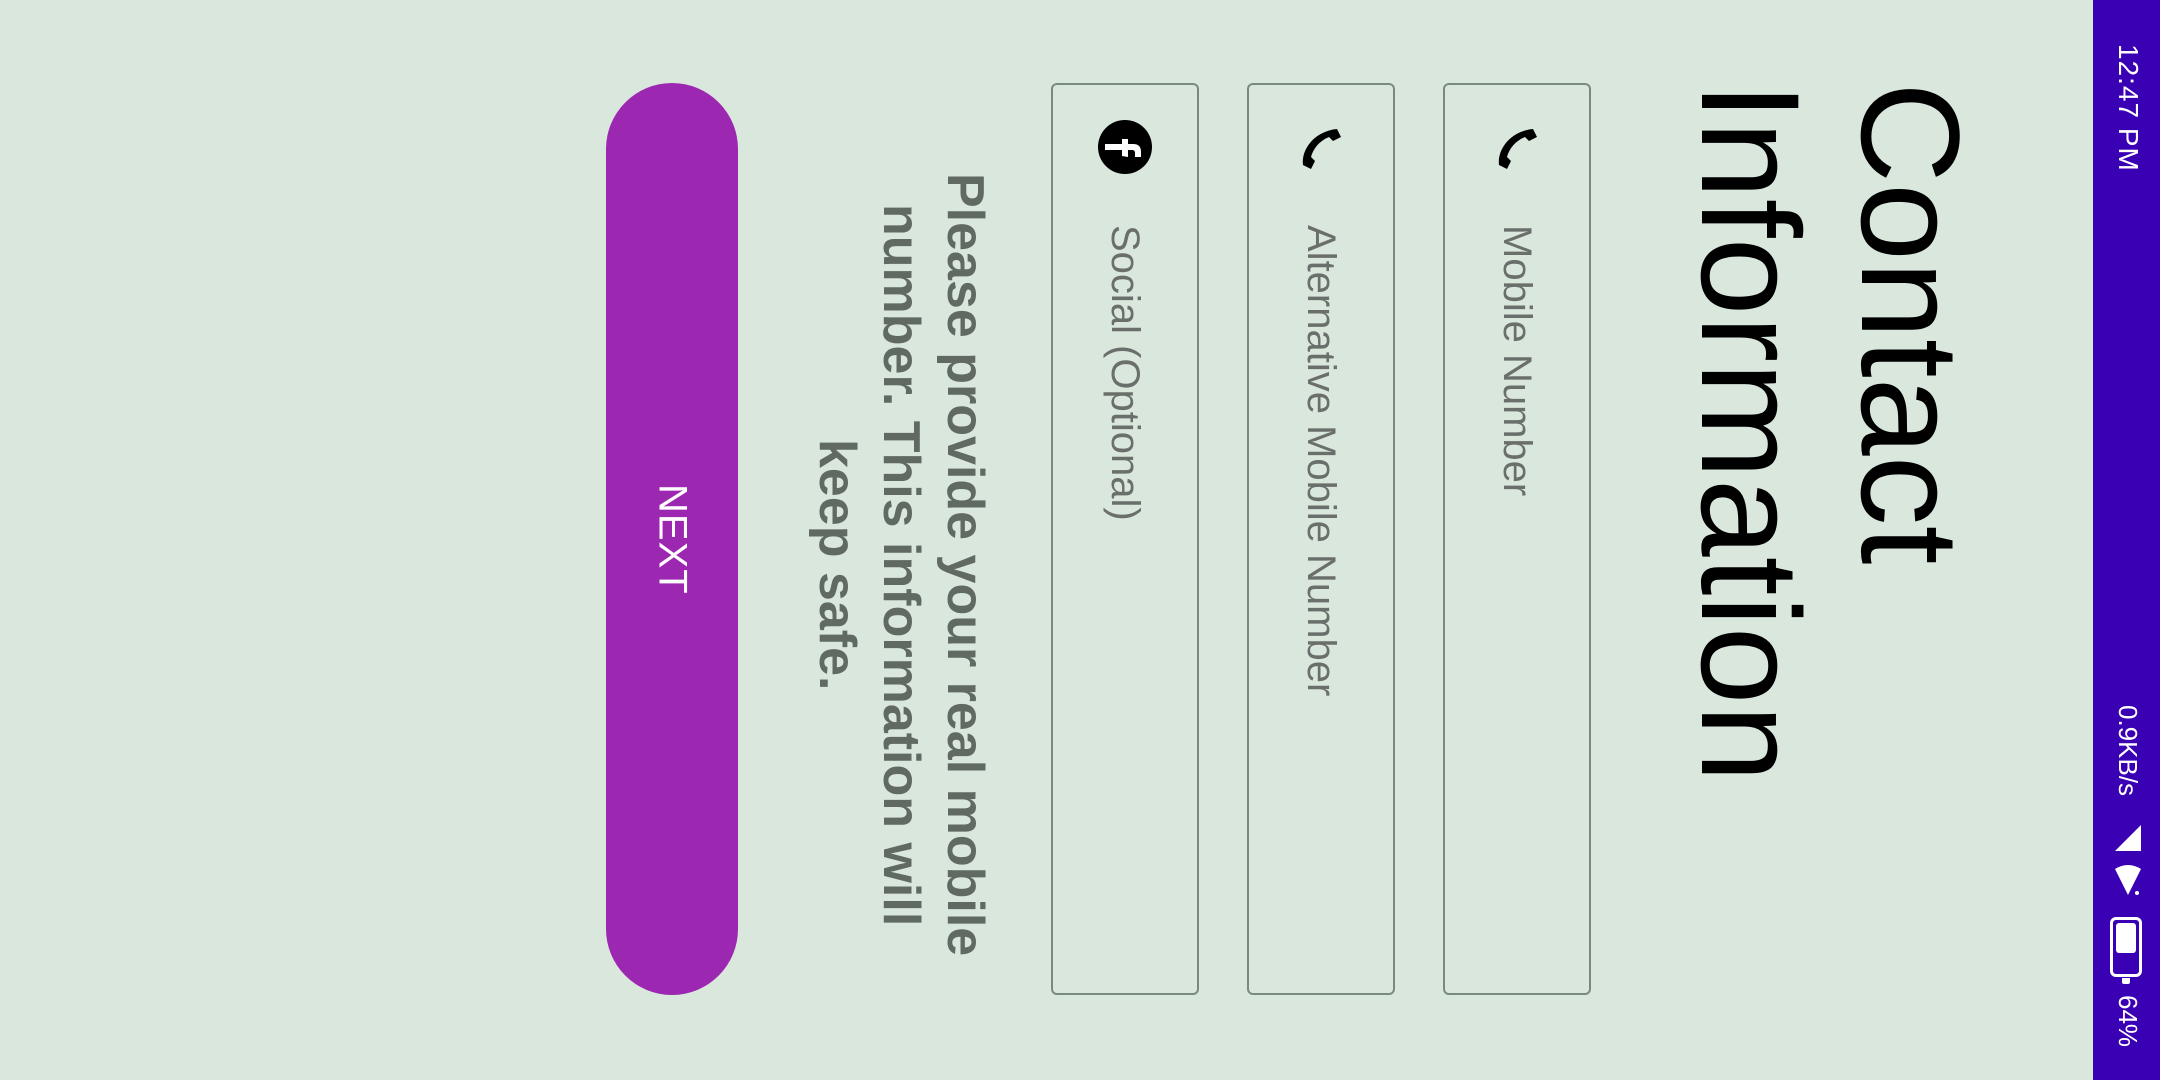  I want to click on page-title-line1: Contact, so click(1910, 323).